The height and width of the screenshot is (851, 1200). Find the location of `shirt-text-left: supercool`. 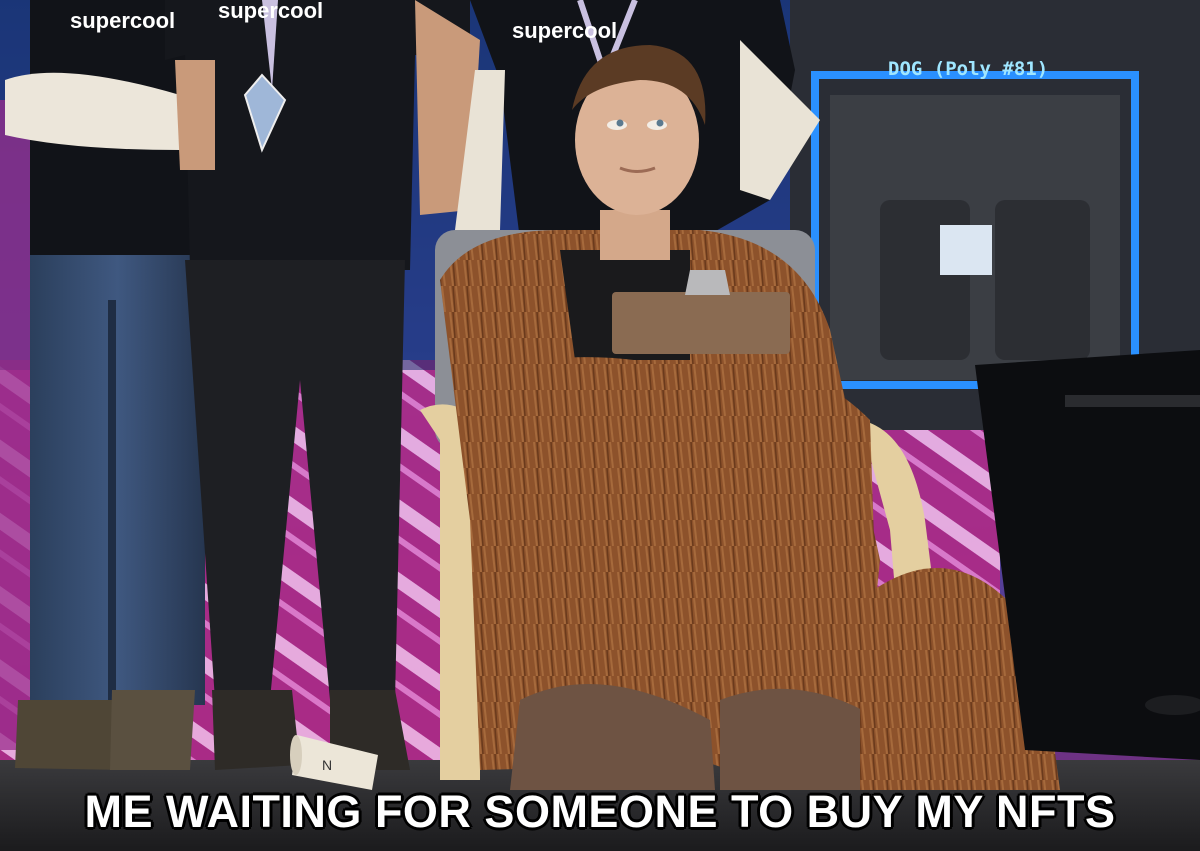

shirt-text-left: supercool is located at coordinates (122, 20).